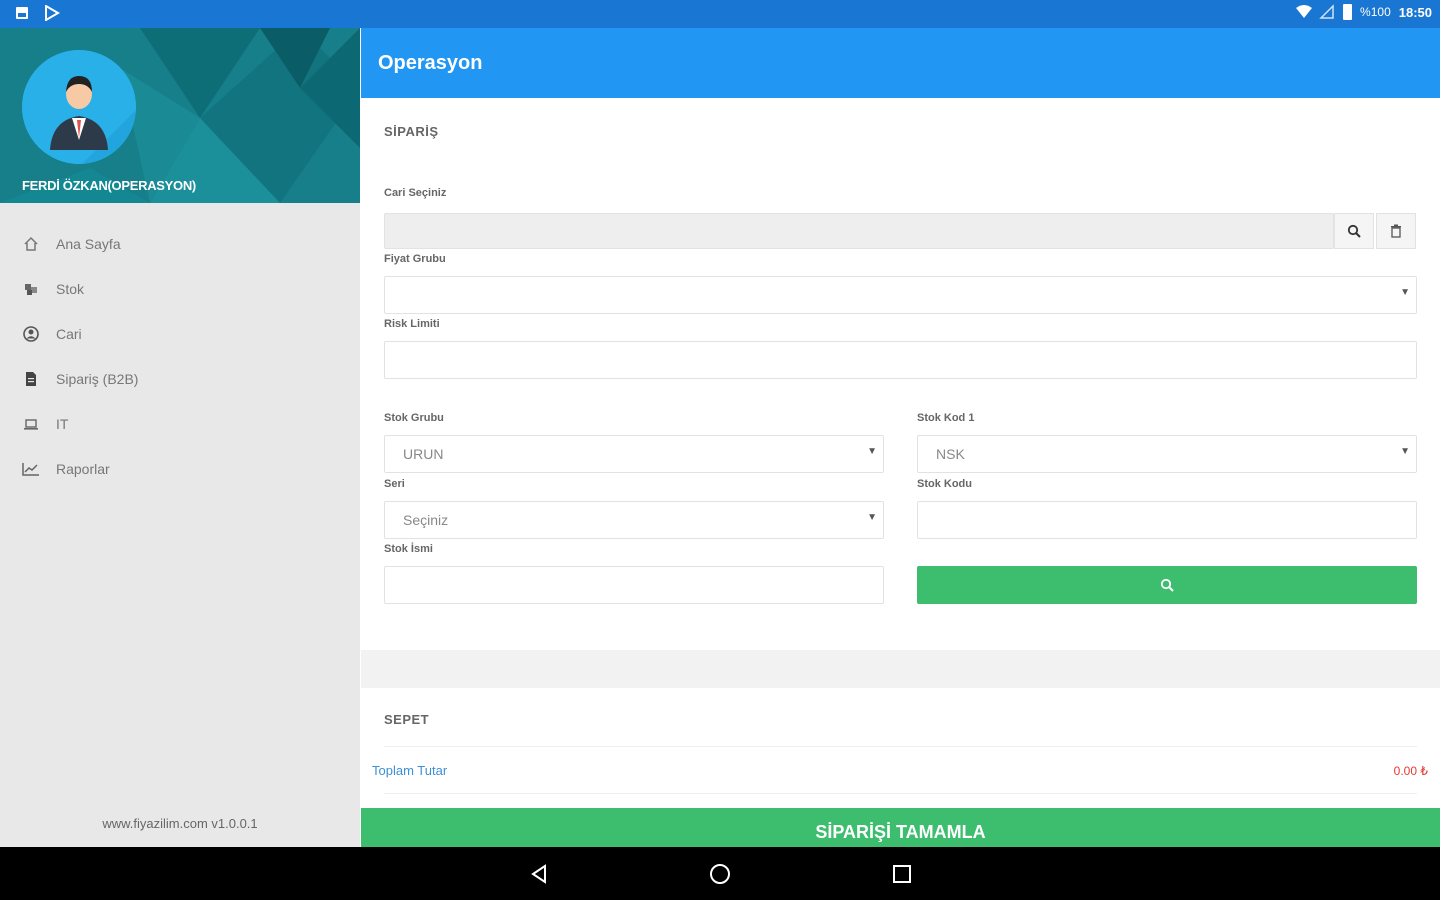 The image size is (1440, 900). I want to click on home-icon, so click(31, 244).